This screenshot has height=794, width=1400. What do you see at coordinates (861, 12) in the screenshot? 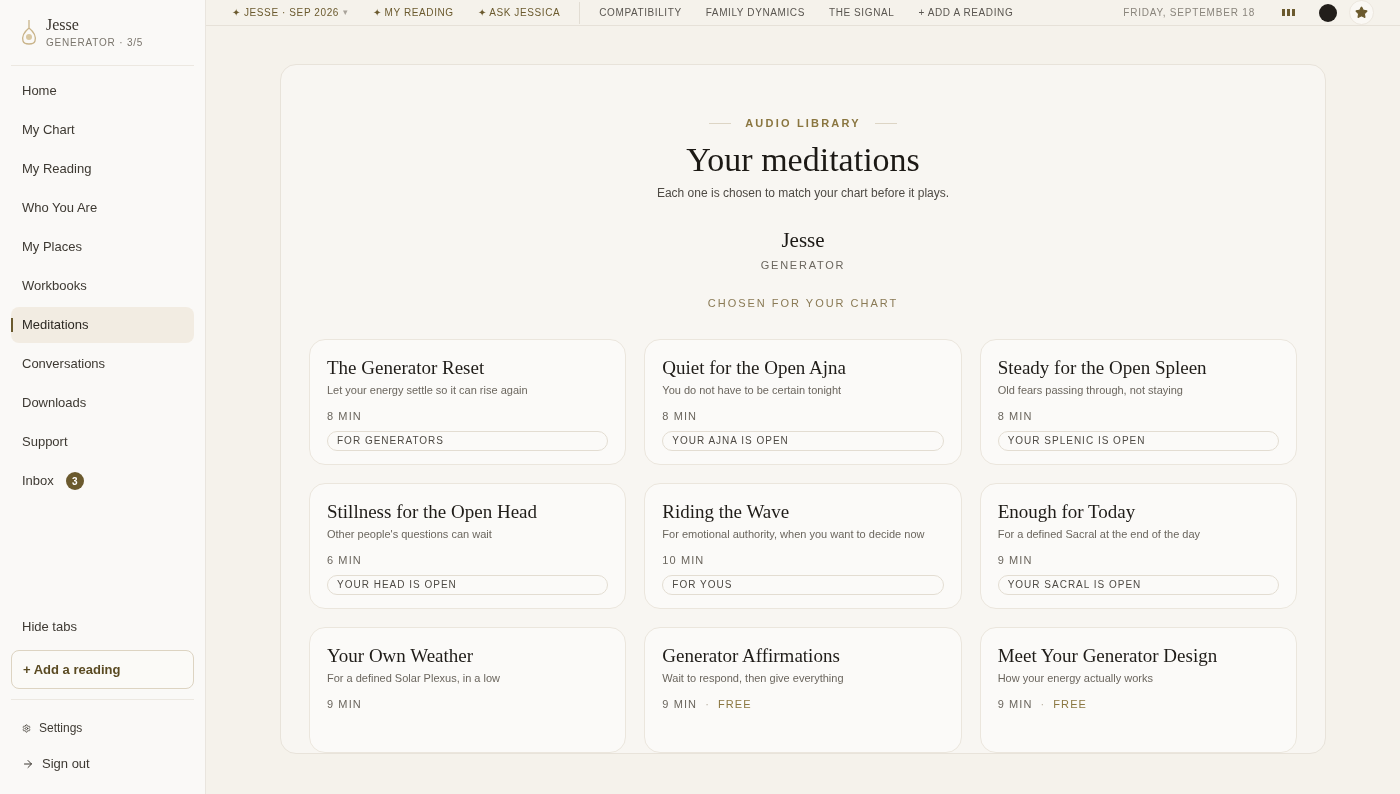
I see `nav-link: THE SIGNAL` at bounding box center [861, 12].